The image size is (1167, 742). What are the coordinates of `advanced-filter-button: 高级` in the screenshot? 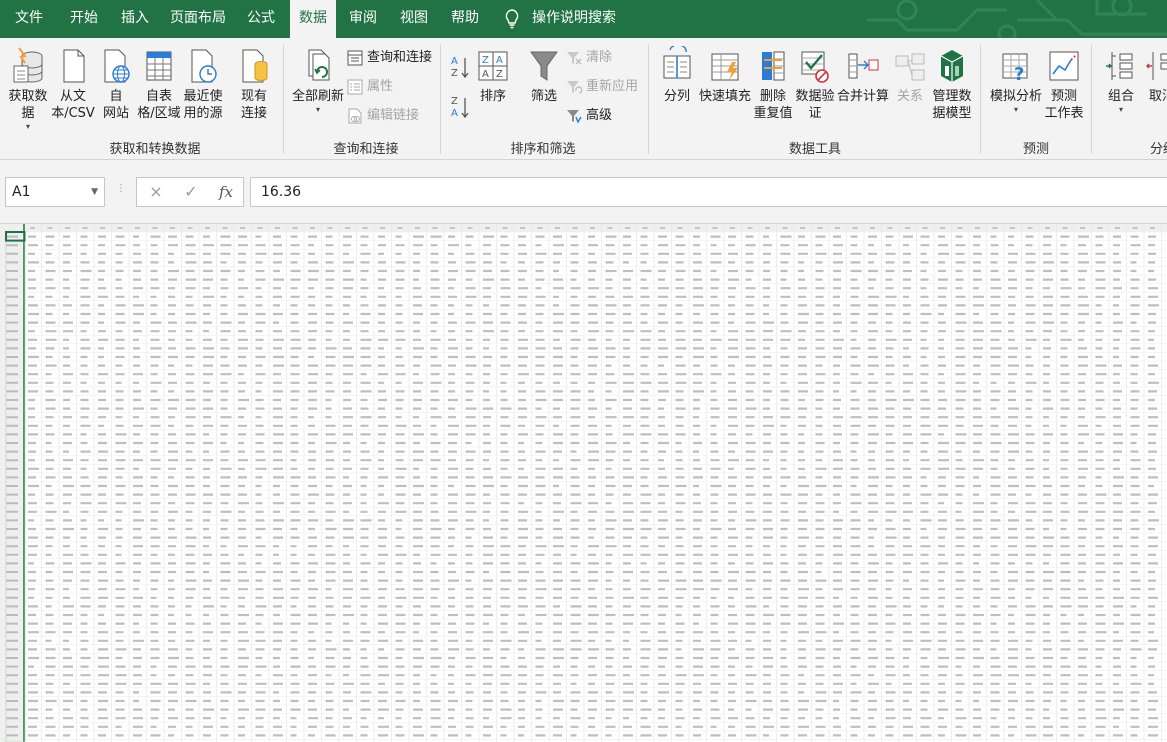 It's located at (589, 116).